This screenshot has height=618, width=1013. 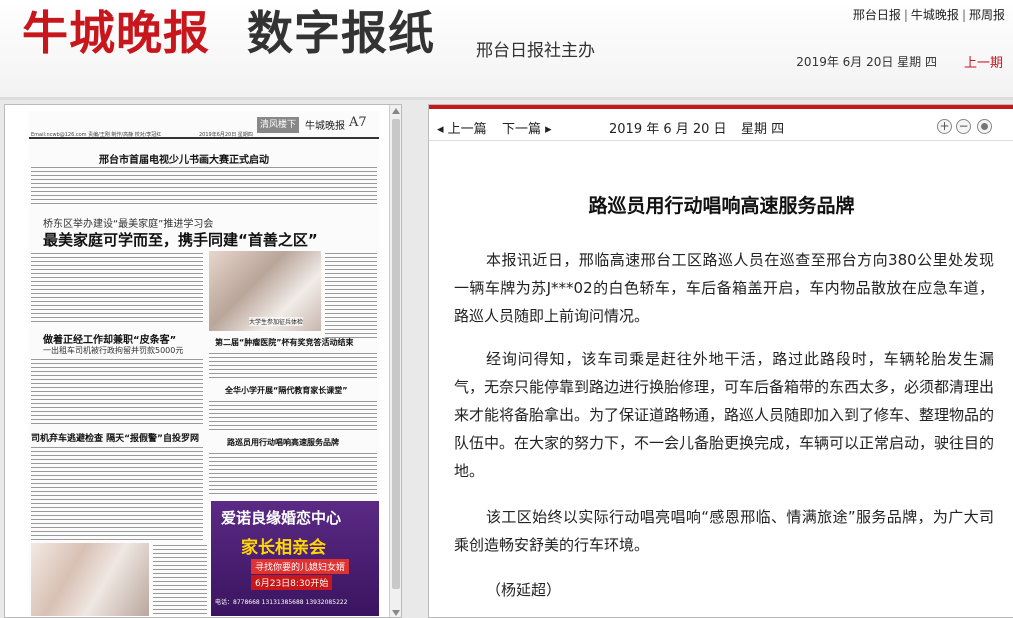 What do you see at coordinates (987, 15) in the screenshot?
I see `link-xingtai-weekly: 邢周报` at bounding box center [987, 15].